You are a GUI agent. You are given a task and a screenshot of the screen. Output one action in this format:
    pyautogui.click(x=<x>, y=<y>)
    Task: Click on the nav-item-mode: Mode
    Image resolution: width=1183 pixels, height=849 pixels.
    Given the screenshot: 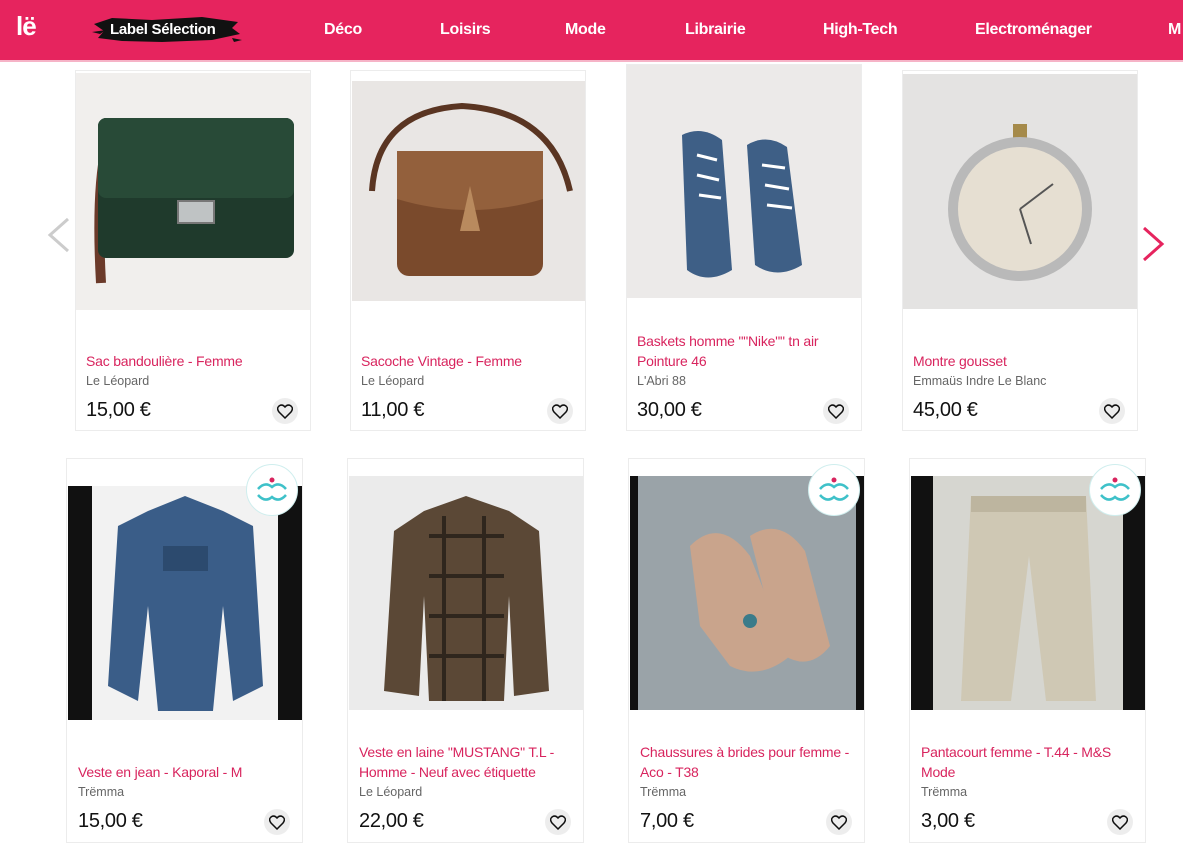 What is the action you would take?
    pyautogui.click(x=585, y=30)
    